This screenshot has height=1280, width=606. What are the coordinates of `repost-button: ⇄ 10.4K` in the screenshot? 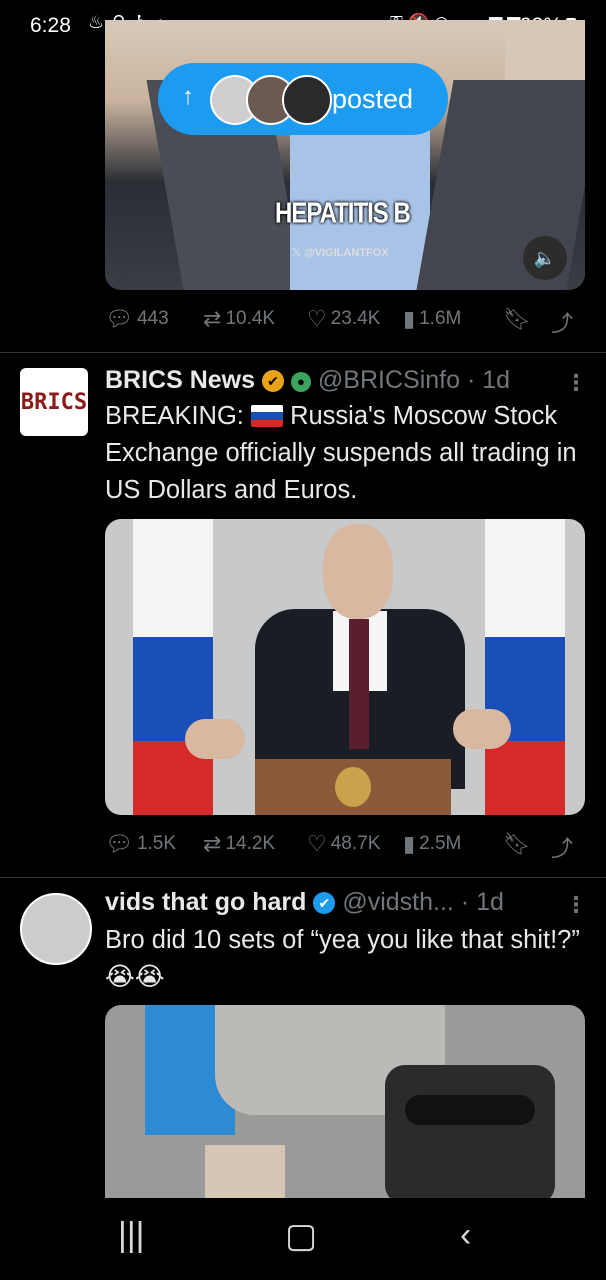 It's located at (239, 319).